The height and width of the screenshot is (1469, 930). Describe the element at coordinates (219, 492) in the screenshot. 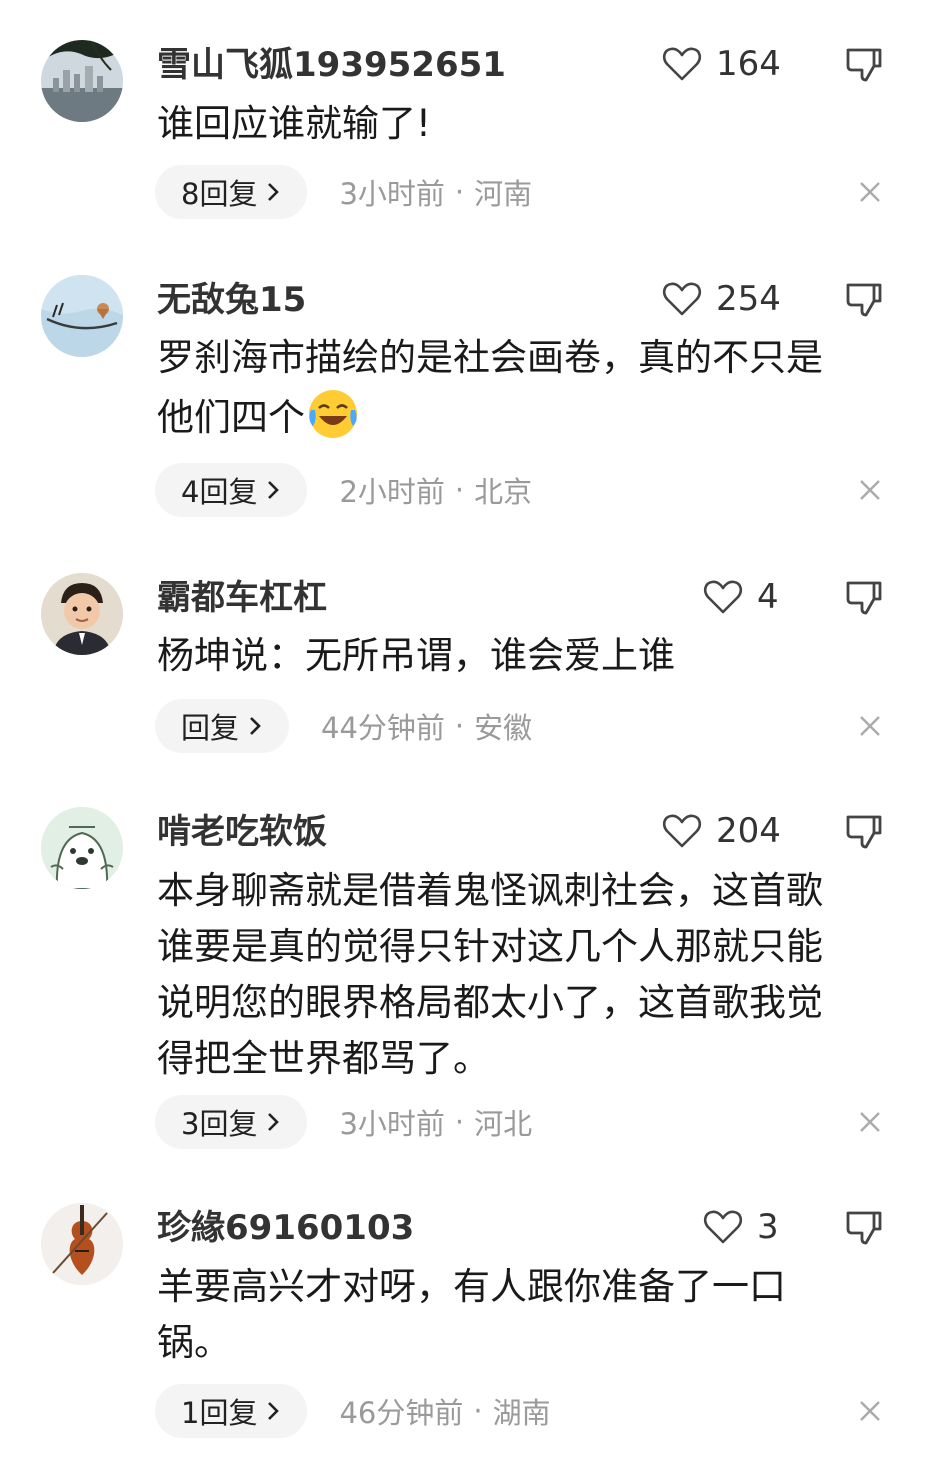

I see `reply-count: 4回复` at that location.